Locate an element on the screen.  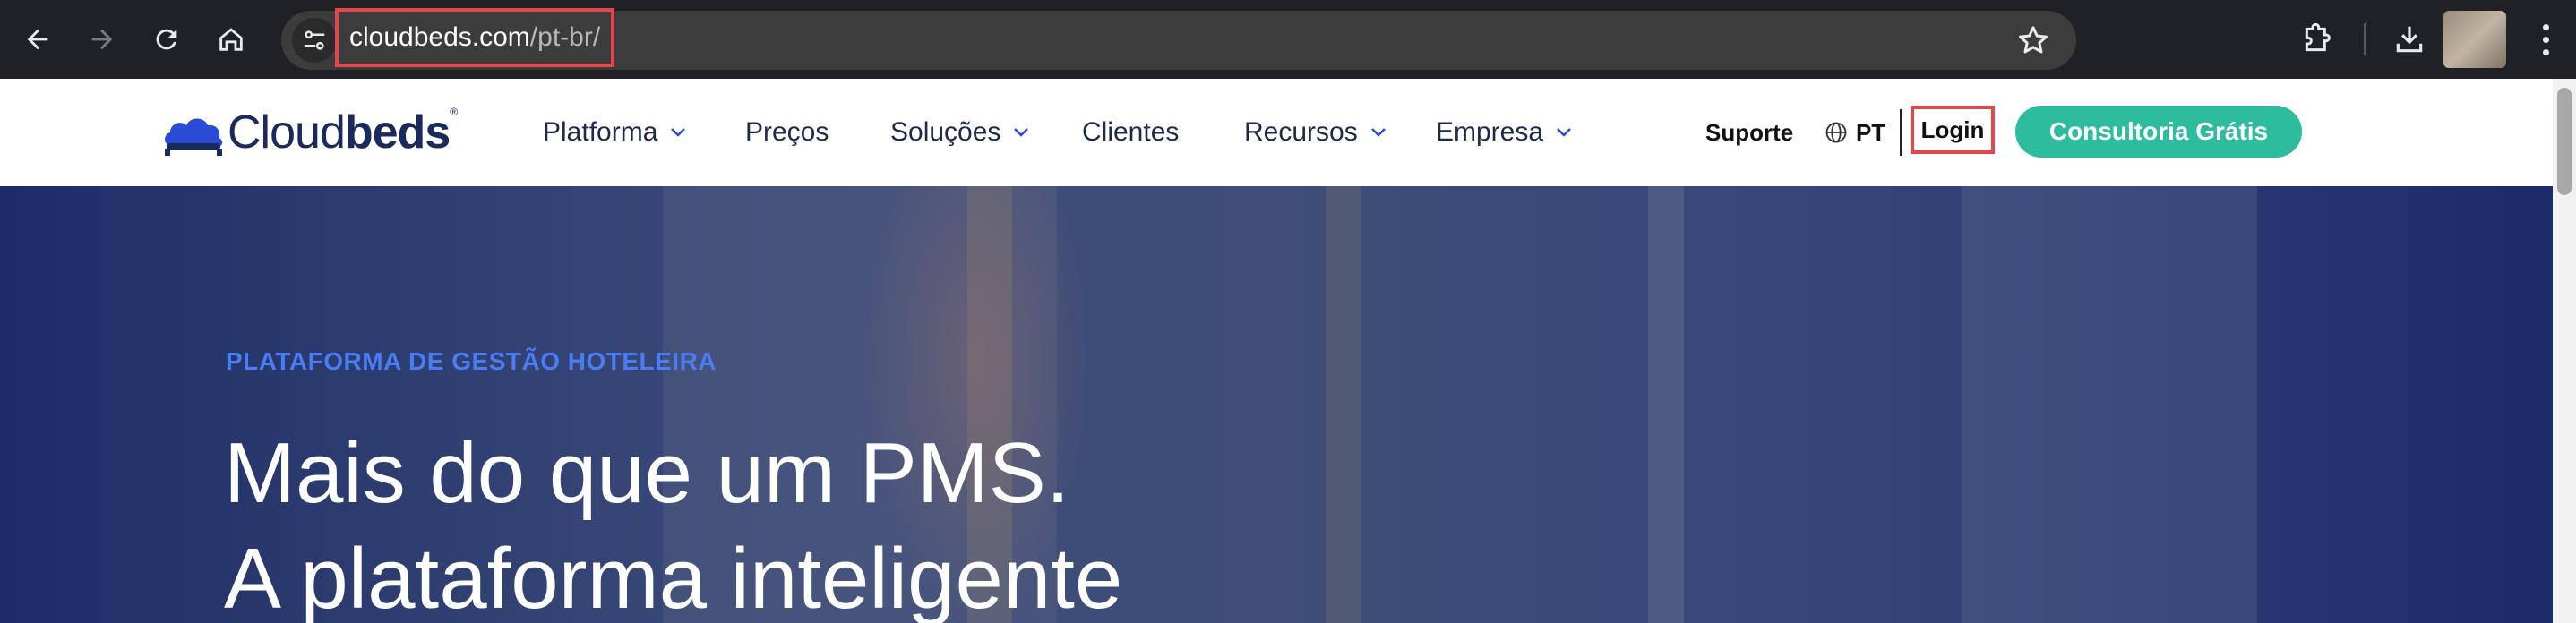
downloads-button is located at coordinates (2409, 39).